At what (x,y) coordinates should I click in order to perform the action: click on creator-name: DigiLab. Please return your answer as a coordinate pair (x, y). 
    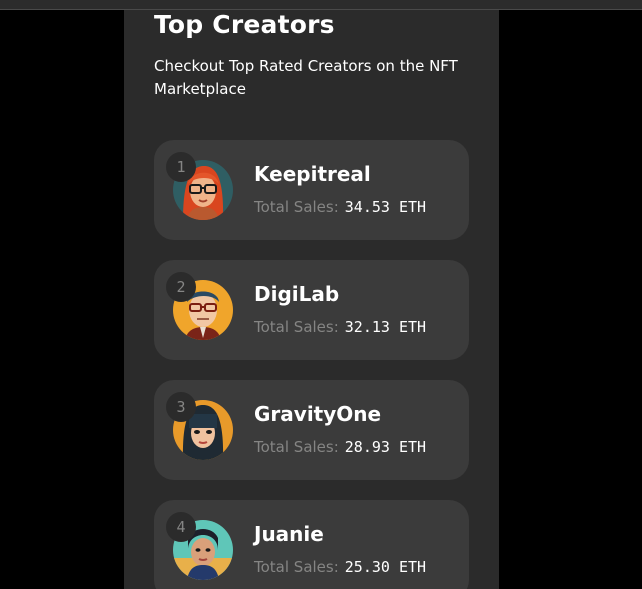
    Looking at the image, I should click on (296, 294).